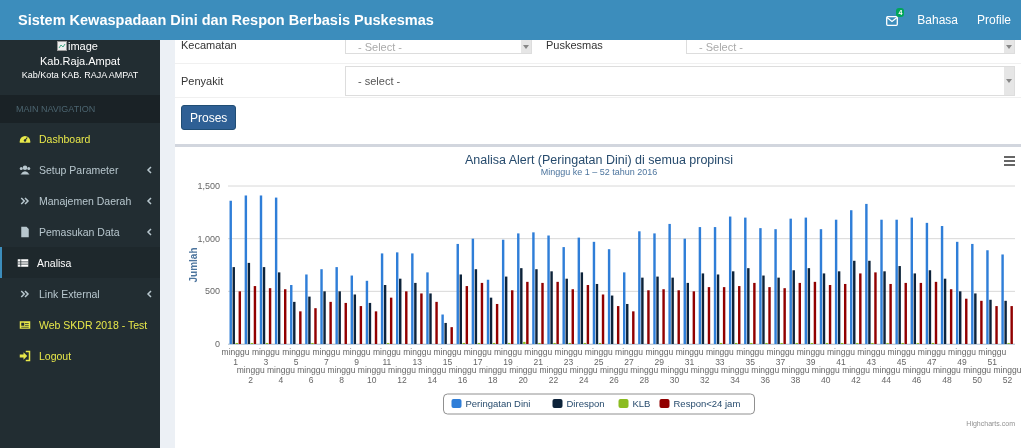 This screenshot has width=1021, height=448. Describe the element at coordinates (765, 375) in the screenshot. I see `x-axis-label: minggu 36` at that location.